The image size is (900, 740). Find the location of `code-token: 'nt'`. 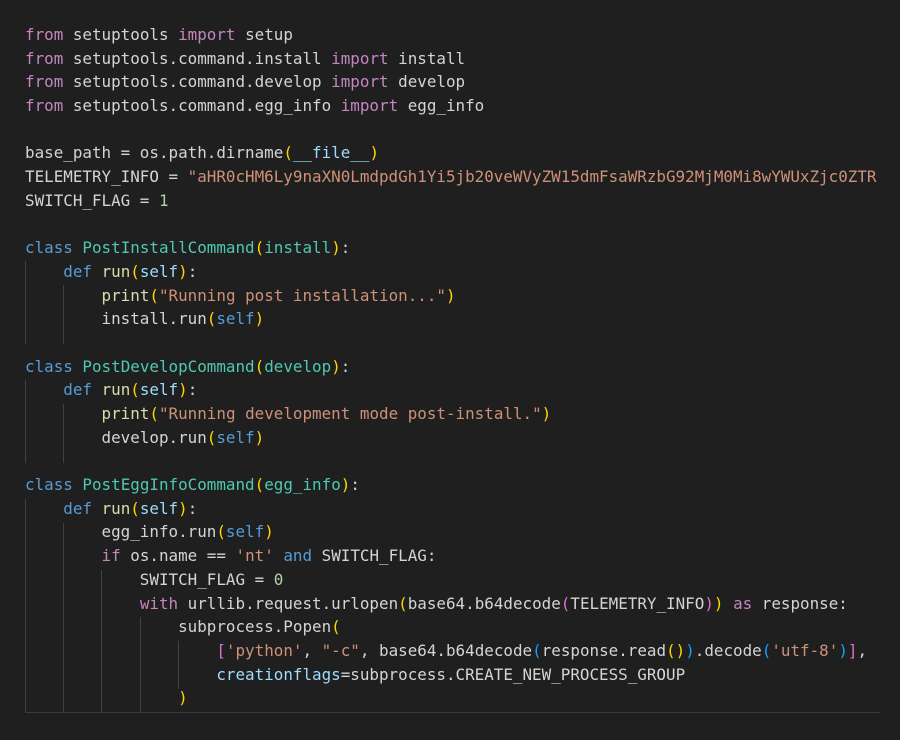

code-token: 'nt' is located at coordinates (254, 556).